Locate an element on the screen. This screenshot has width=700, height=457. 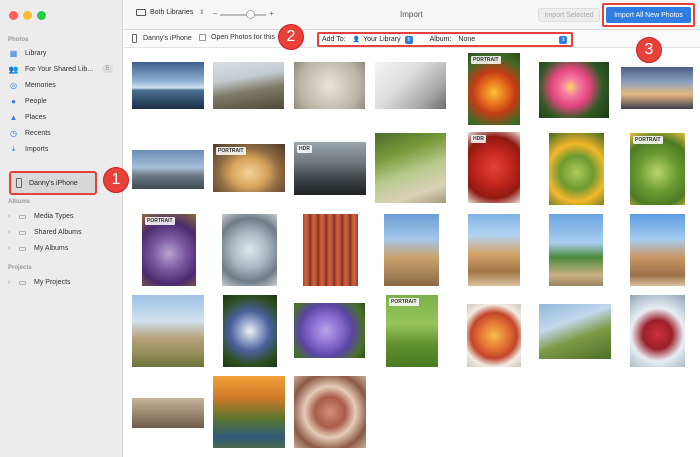
recents-icon: ◷ is located at coordinates (13, 133).